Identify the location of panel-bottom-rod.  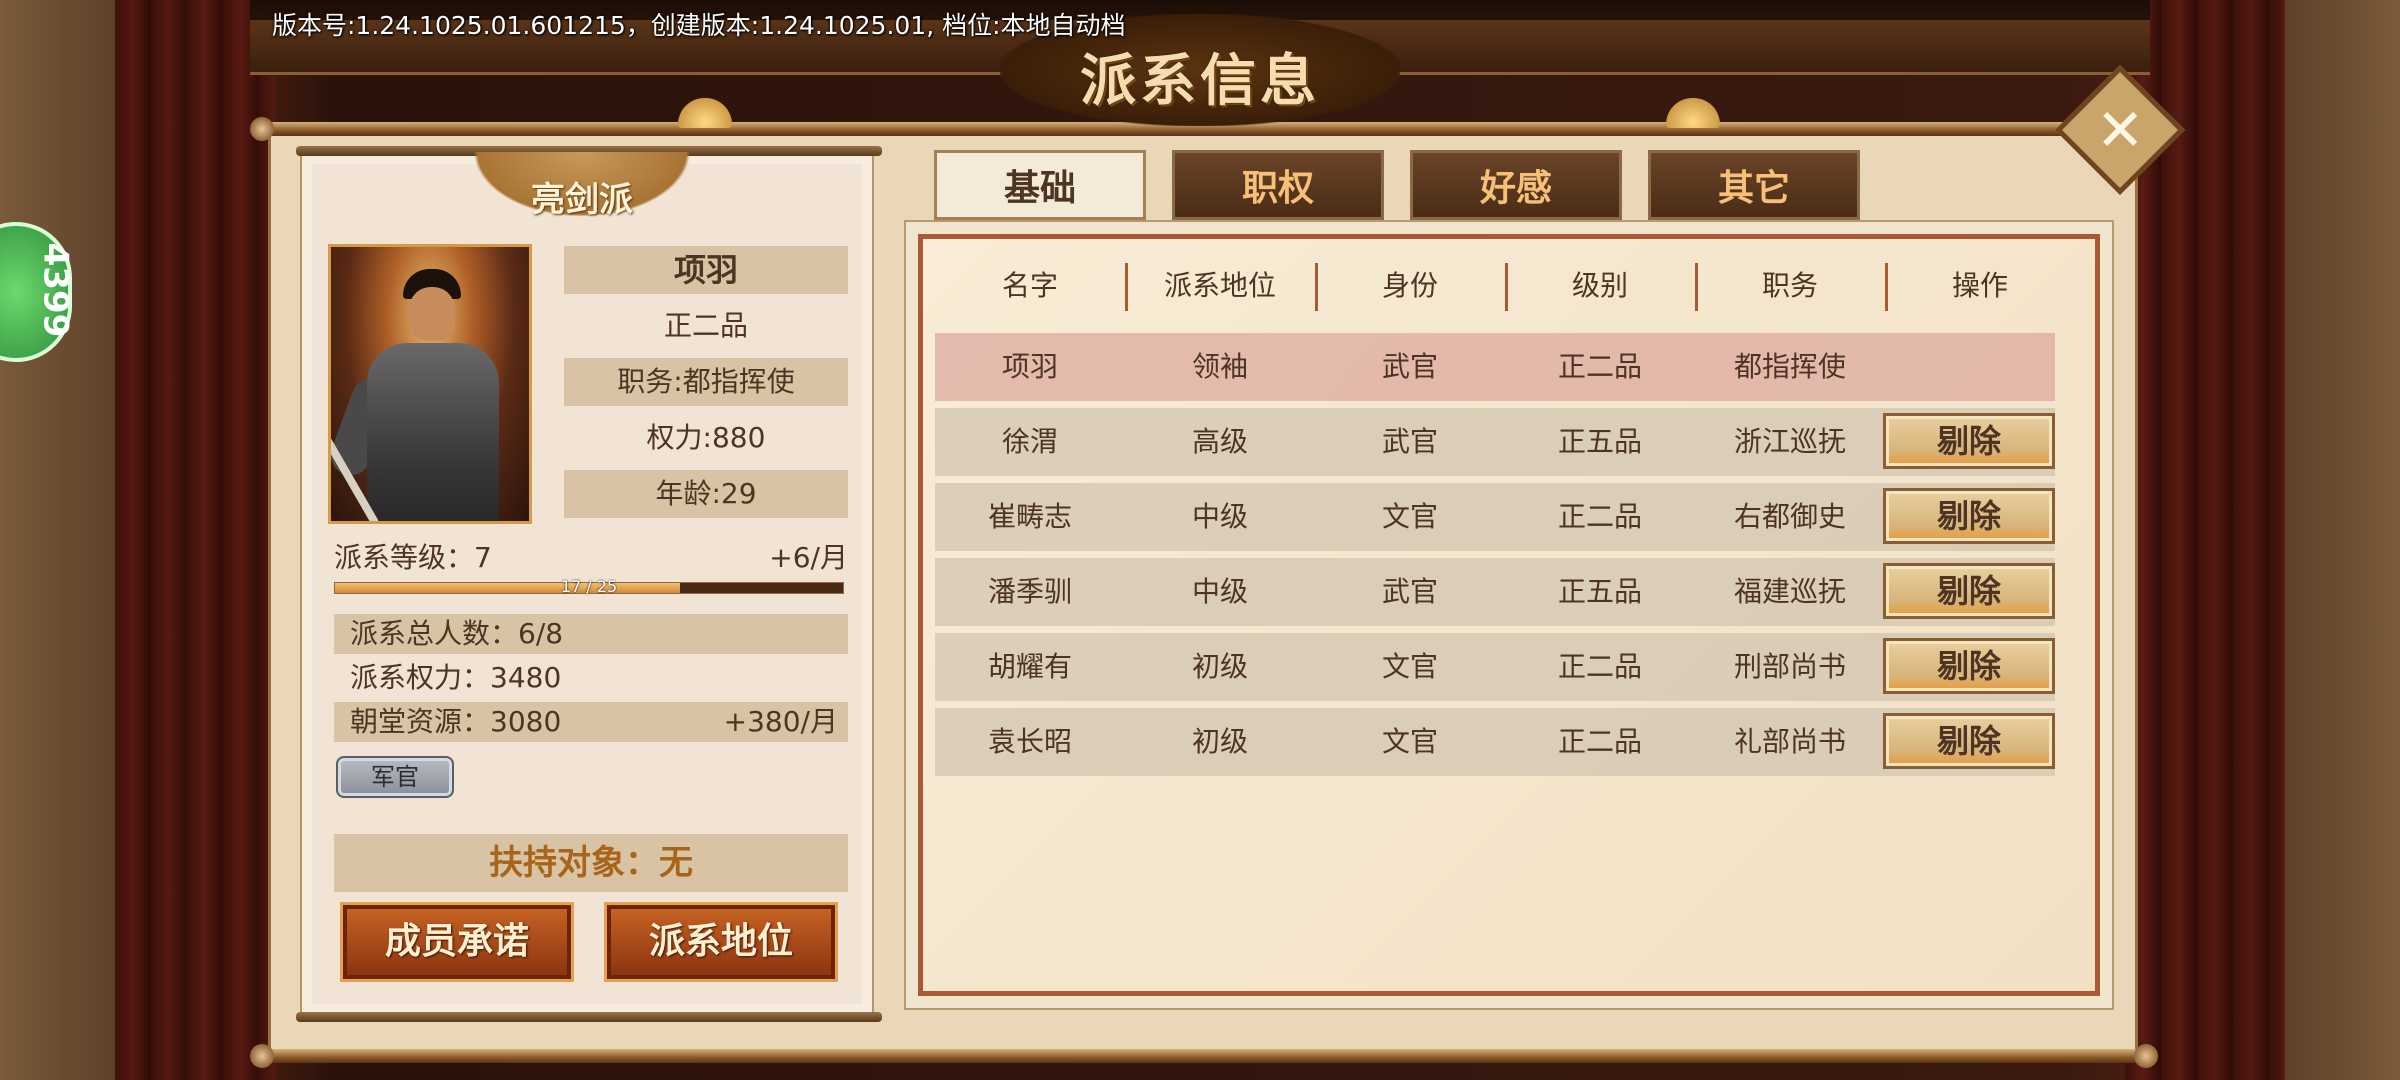
(589, 1017).